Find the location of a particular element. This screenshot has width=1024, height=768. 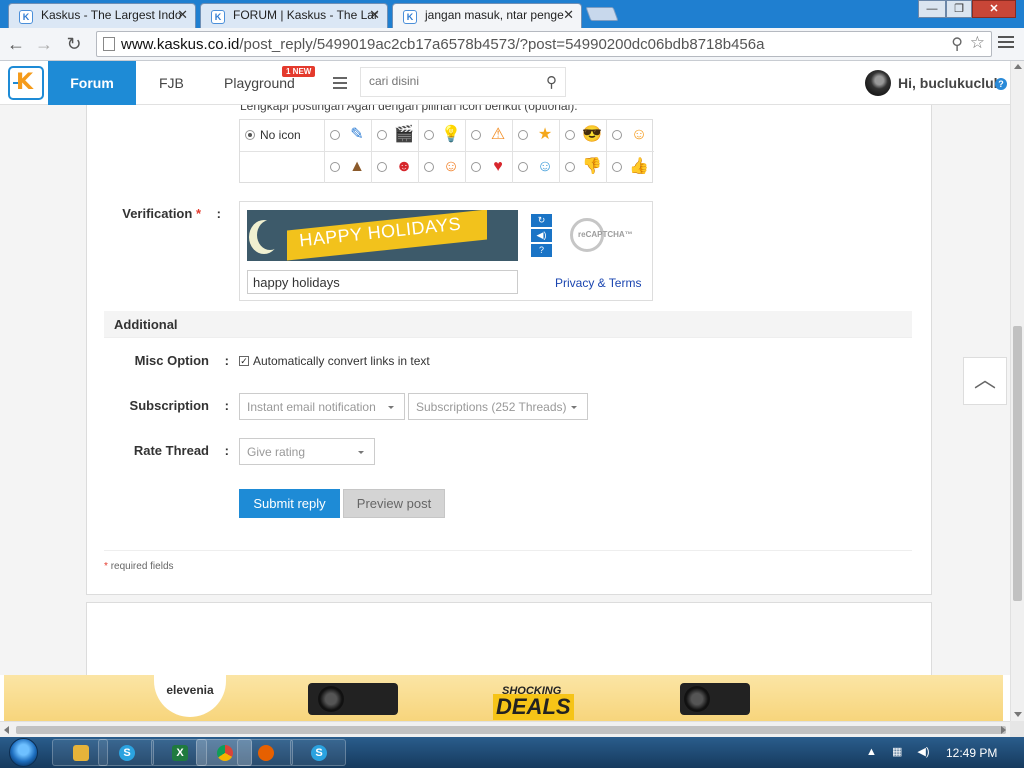

close-window-button: ✕ is located at coordinates (994, 9).